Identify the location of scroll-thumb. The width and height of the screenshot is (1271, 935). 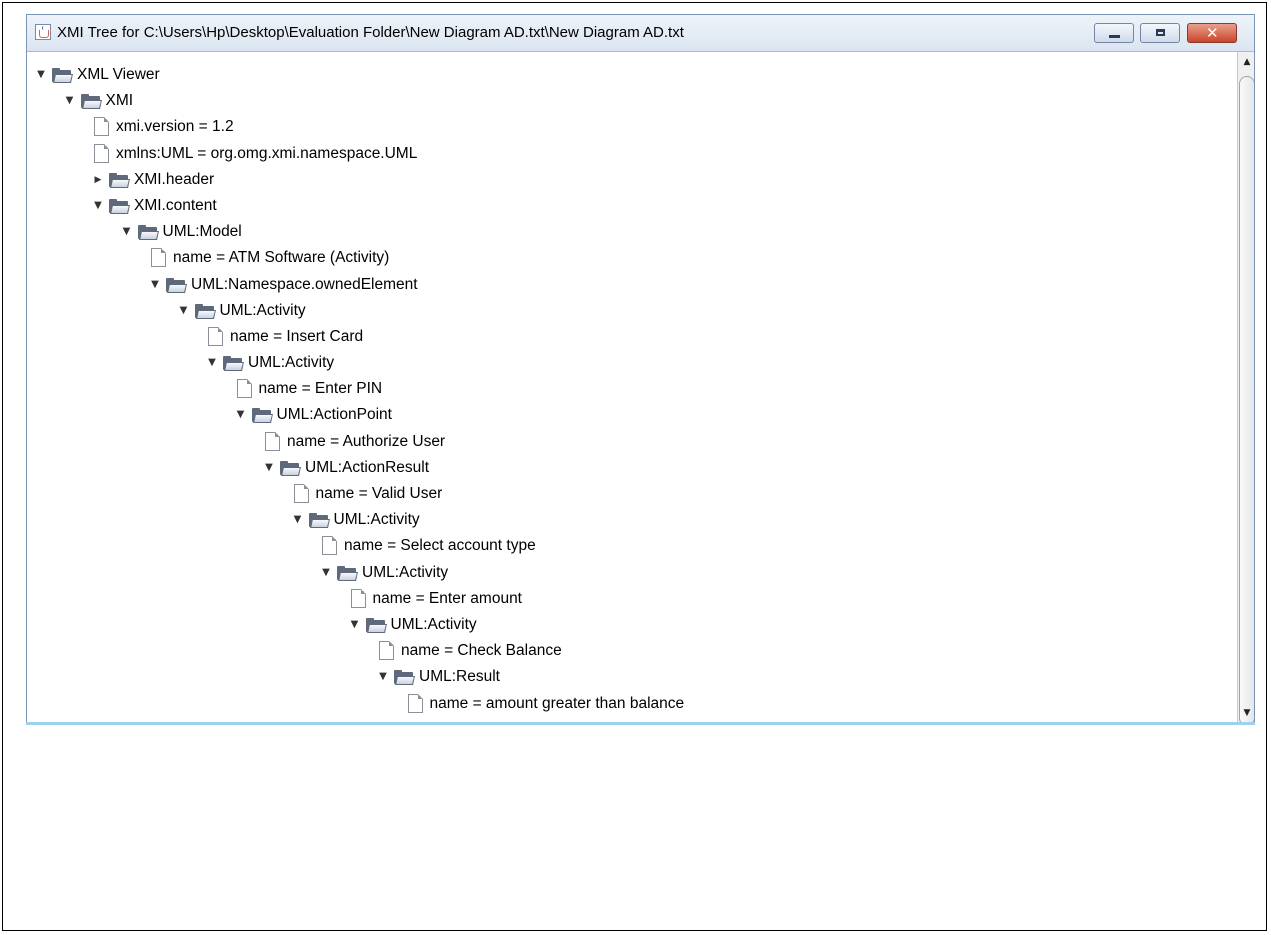
(1246, 399).